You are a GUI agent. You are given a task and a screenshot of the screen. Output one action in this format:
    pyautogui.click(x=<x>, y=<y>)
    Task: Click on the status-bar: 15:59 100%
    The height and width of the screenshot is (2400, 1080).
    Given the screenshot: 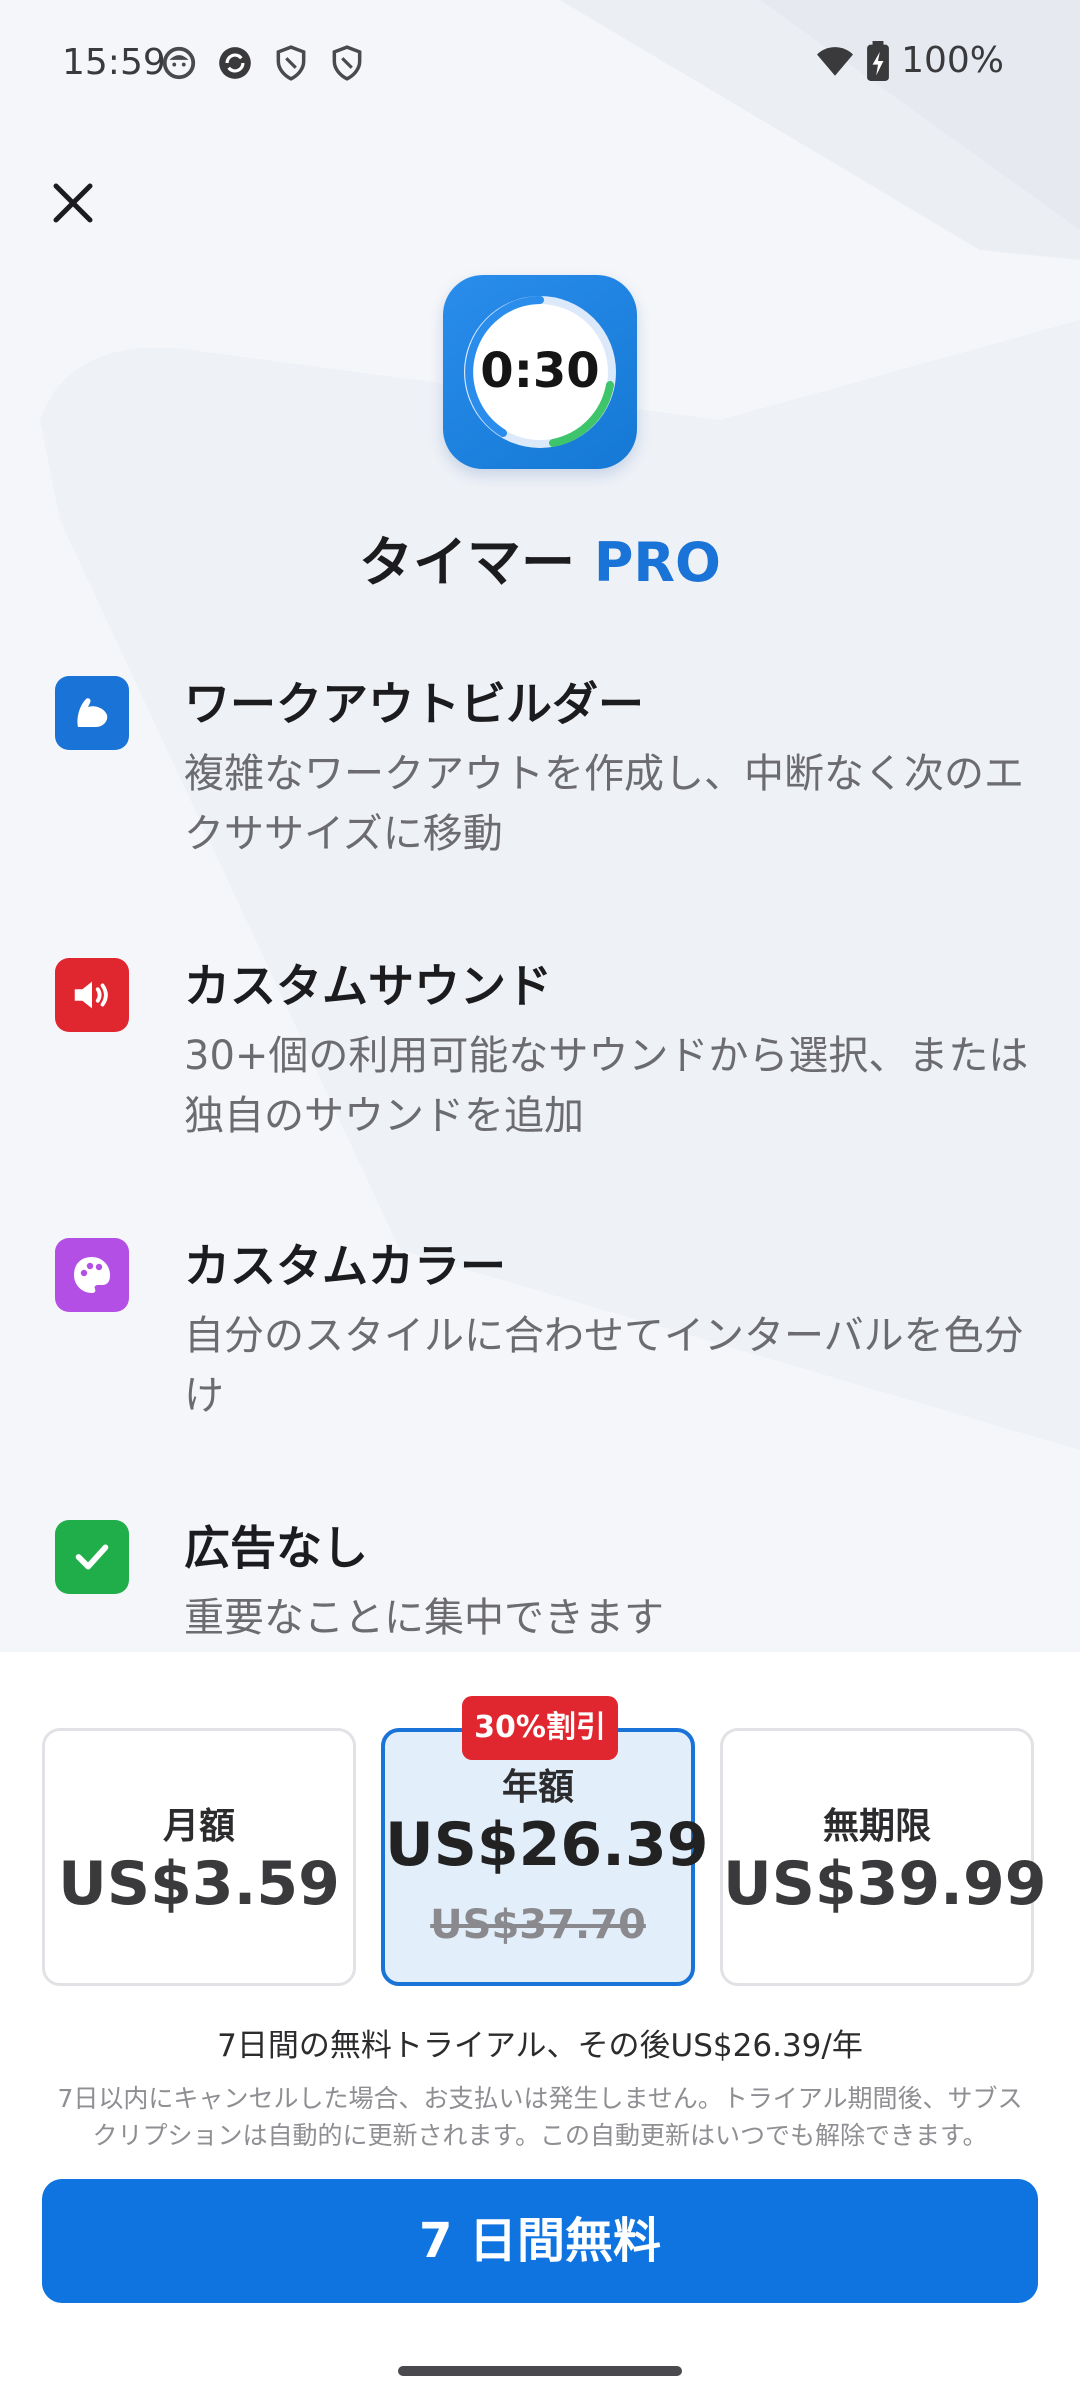 What is the action you would take?
    pyautogui.click(x=540, y=64)
    